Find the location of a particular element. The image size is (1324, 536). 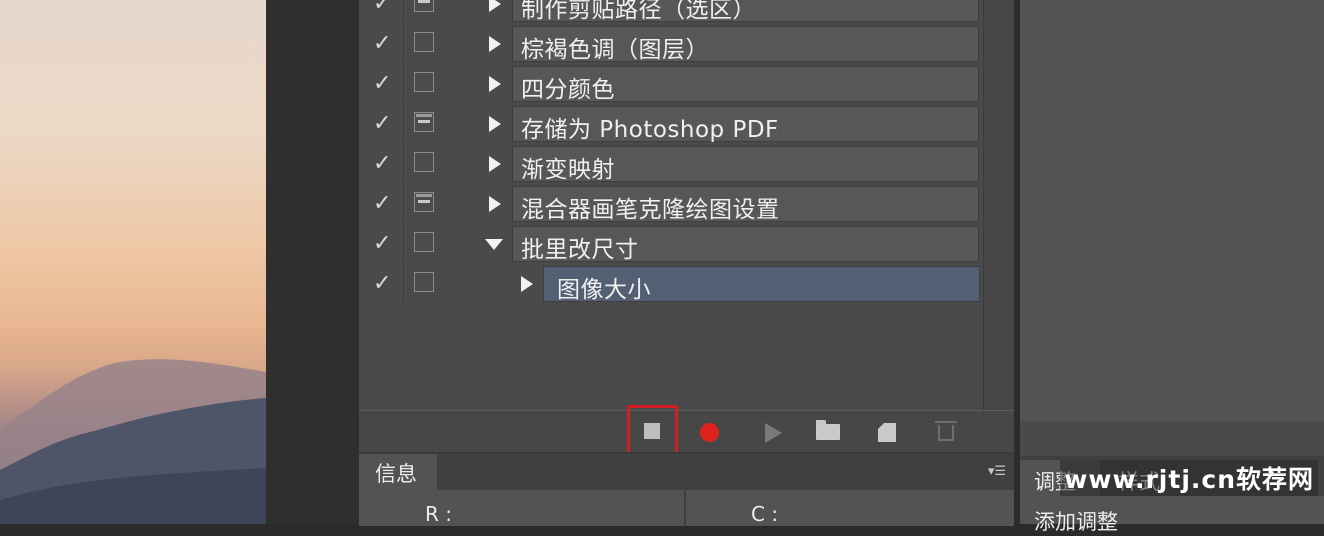

info-tabbar: 信息 ▾☰ is located at coordinates (686, 472).